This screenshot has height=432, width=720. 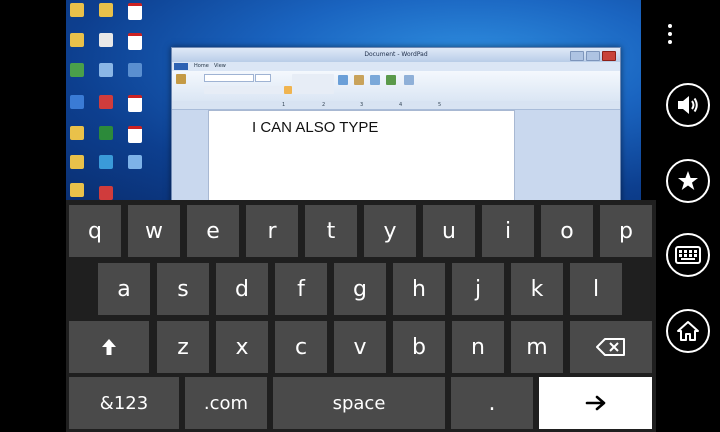 What do you see at coordinates (183, 347) in the screenshot?
I see `key-z: z` at bounding box center [183, 347].